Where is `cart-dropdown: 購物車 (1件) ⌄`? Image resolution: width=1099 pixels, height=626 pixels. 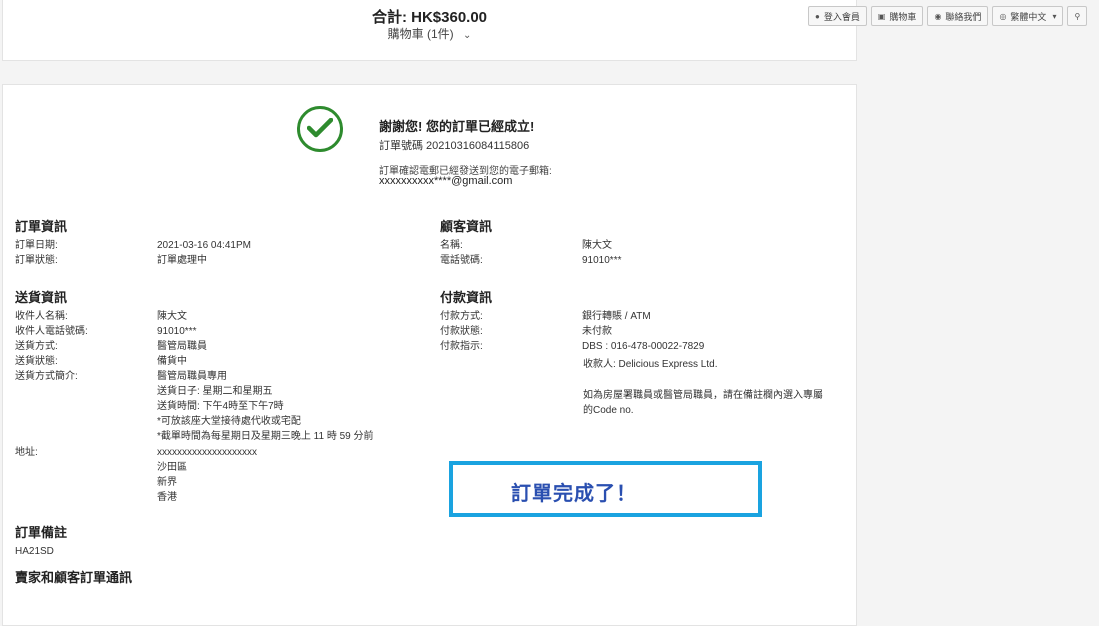 cart-dropdown: 購物車 (1件) ⌄ is located at coordinates (429, 33).